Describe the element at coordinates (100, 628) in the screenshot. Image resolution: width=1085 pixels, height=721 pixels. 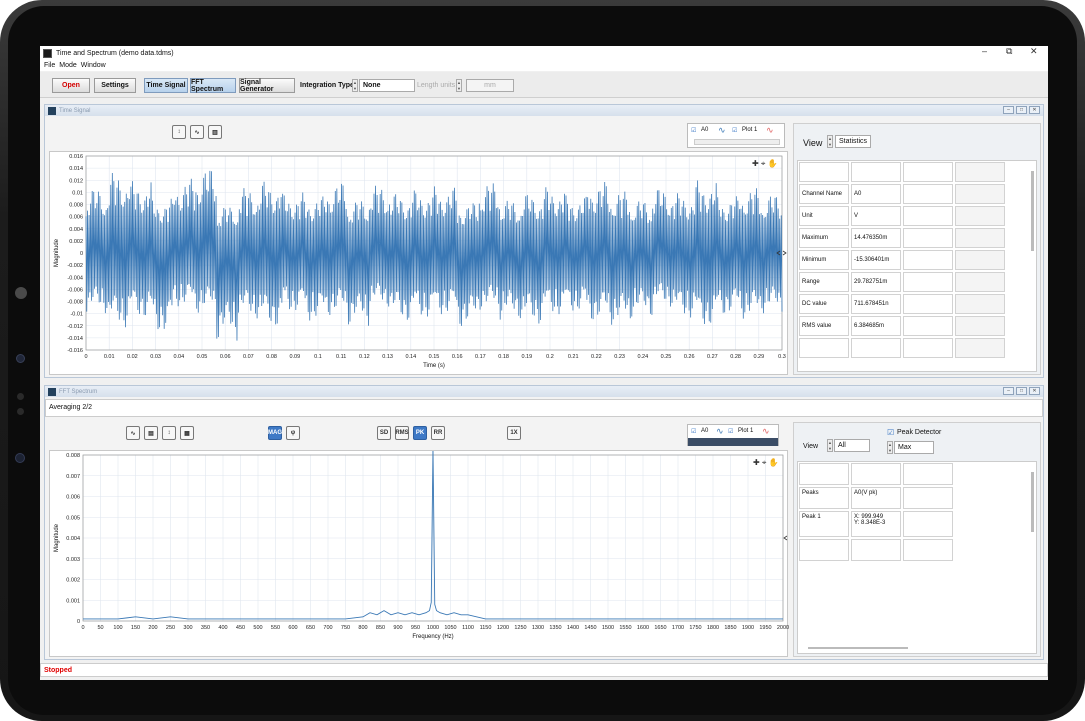
I see `x-tick-label: 50` at that location.